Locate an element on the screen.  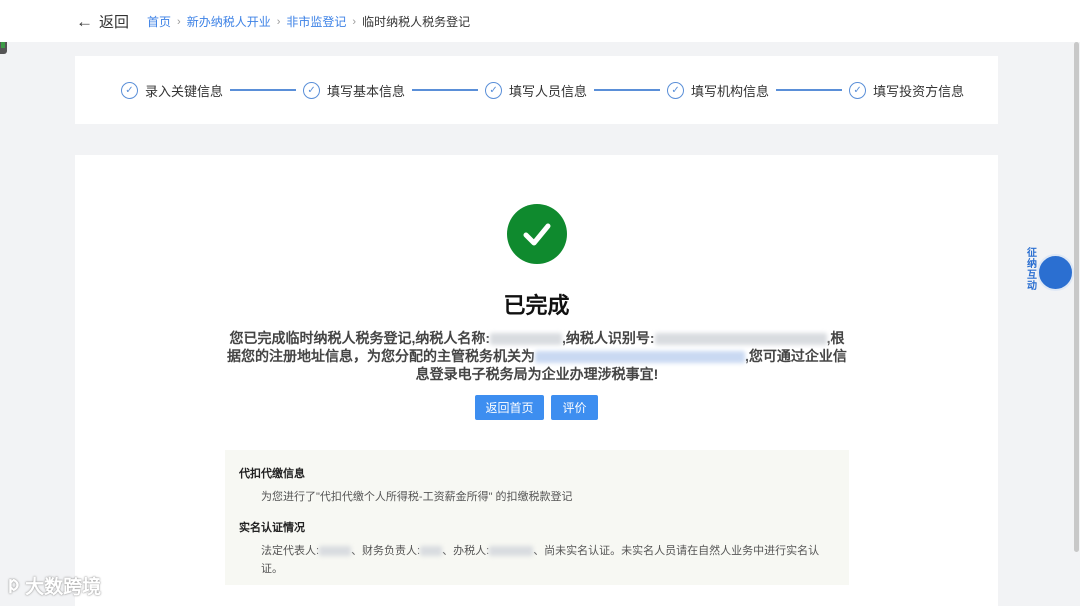
step-1: ✓ 录入关键信息 is located at coordinates (172, 90).